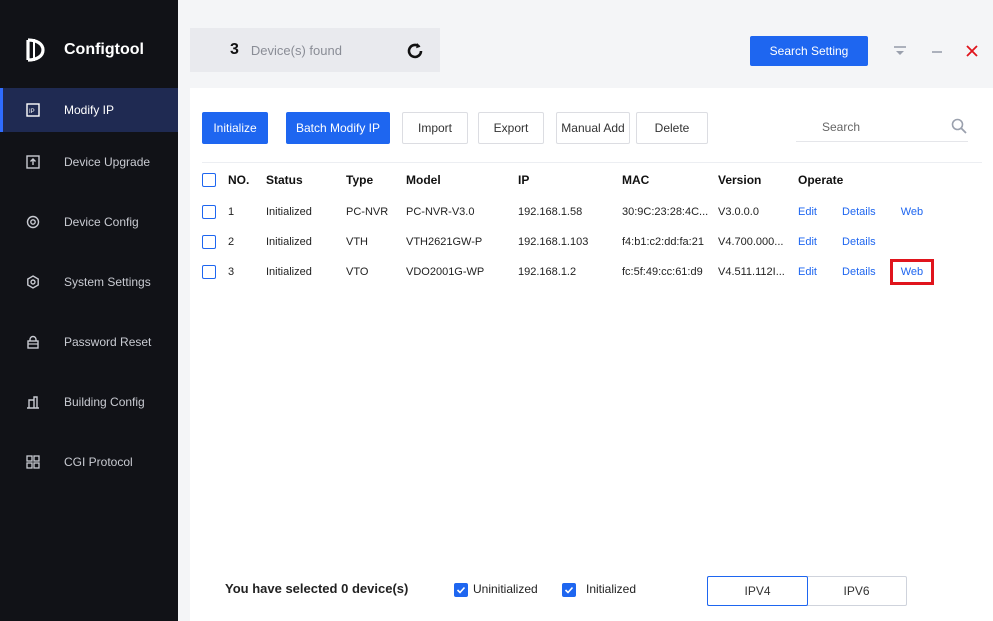 The height and width of the screenshot is (621, 993). I want to click on brand: Configtool, so click(83, 50).